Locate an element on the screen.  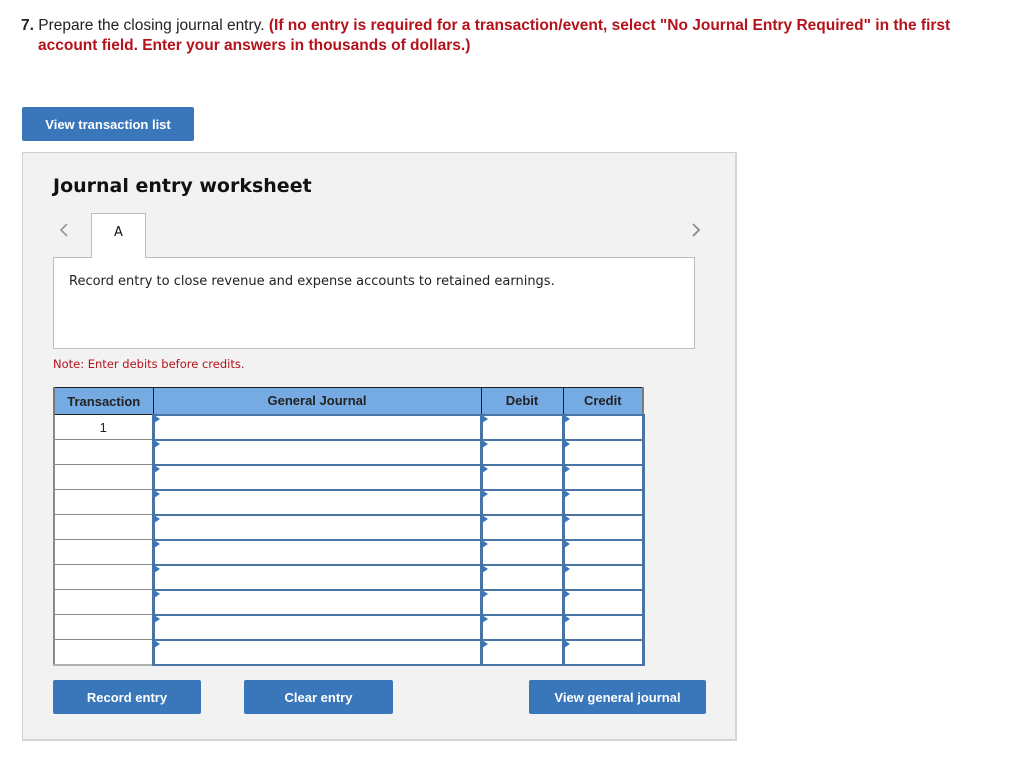
tab-a: A is located at coordinates (118, 235).